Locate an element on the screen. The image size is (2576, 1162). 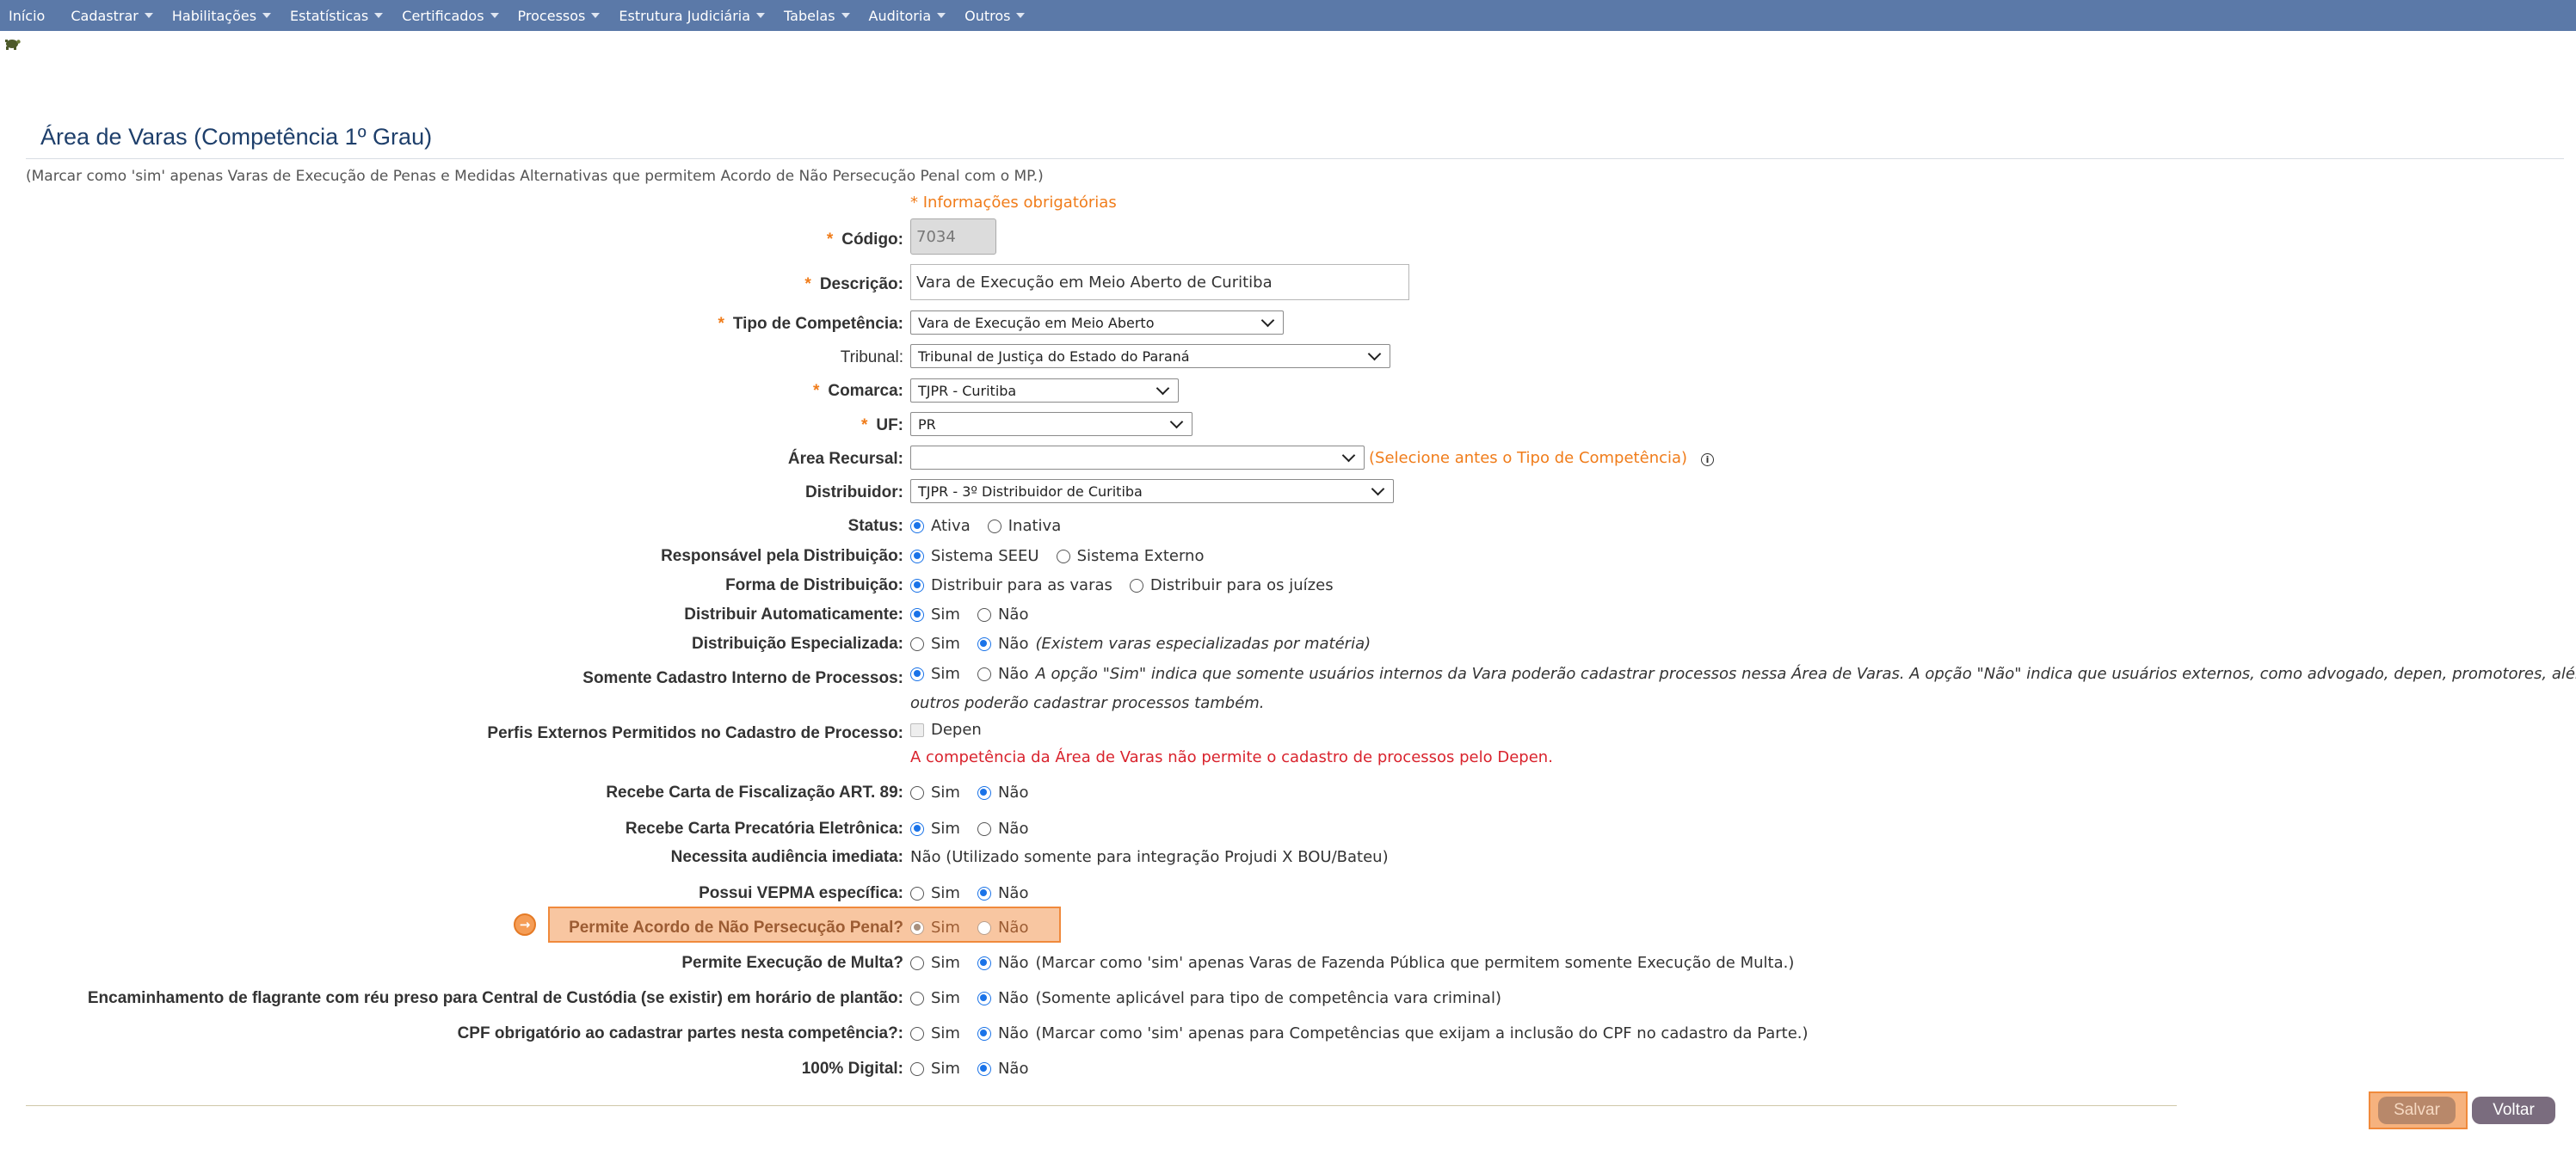
cpf-sim-radio is located at coordinates (917, 1033).